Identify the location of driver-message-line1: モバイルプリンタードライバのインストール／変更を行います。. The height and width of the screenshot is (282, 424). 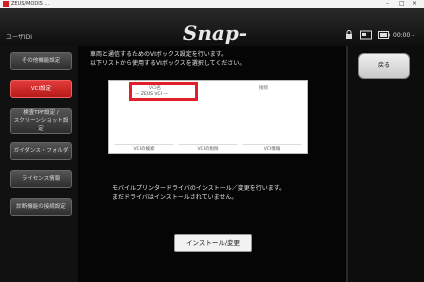
(199, 188).